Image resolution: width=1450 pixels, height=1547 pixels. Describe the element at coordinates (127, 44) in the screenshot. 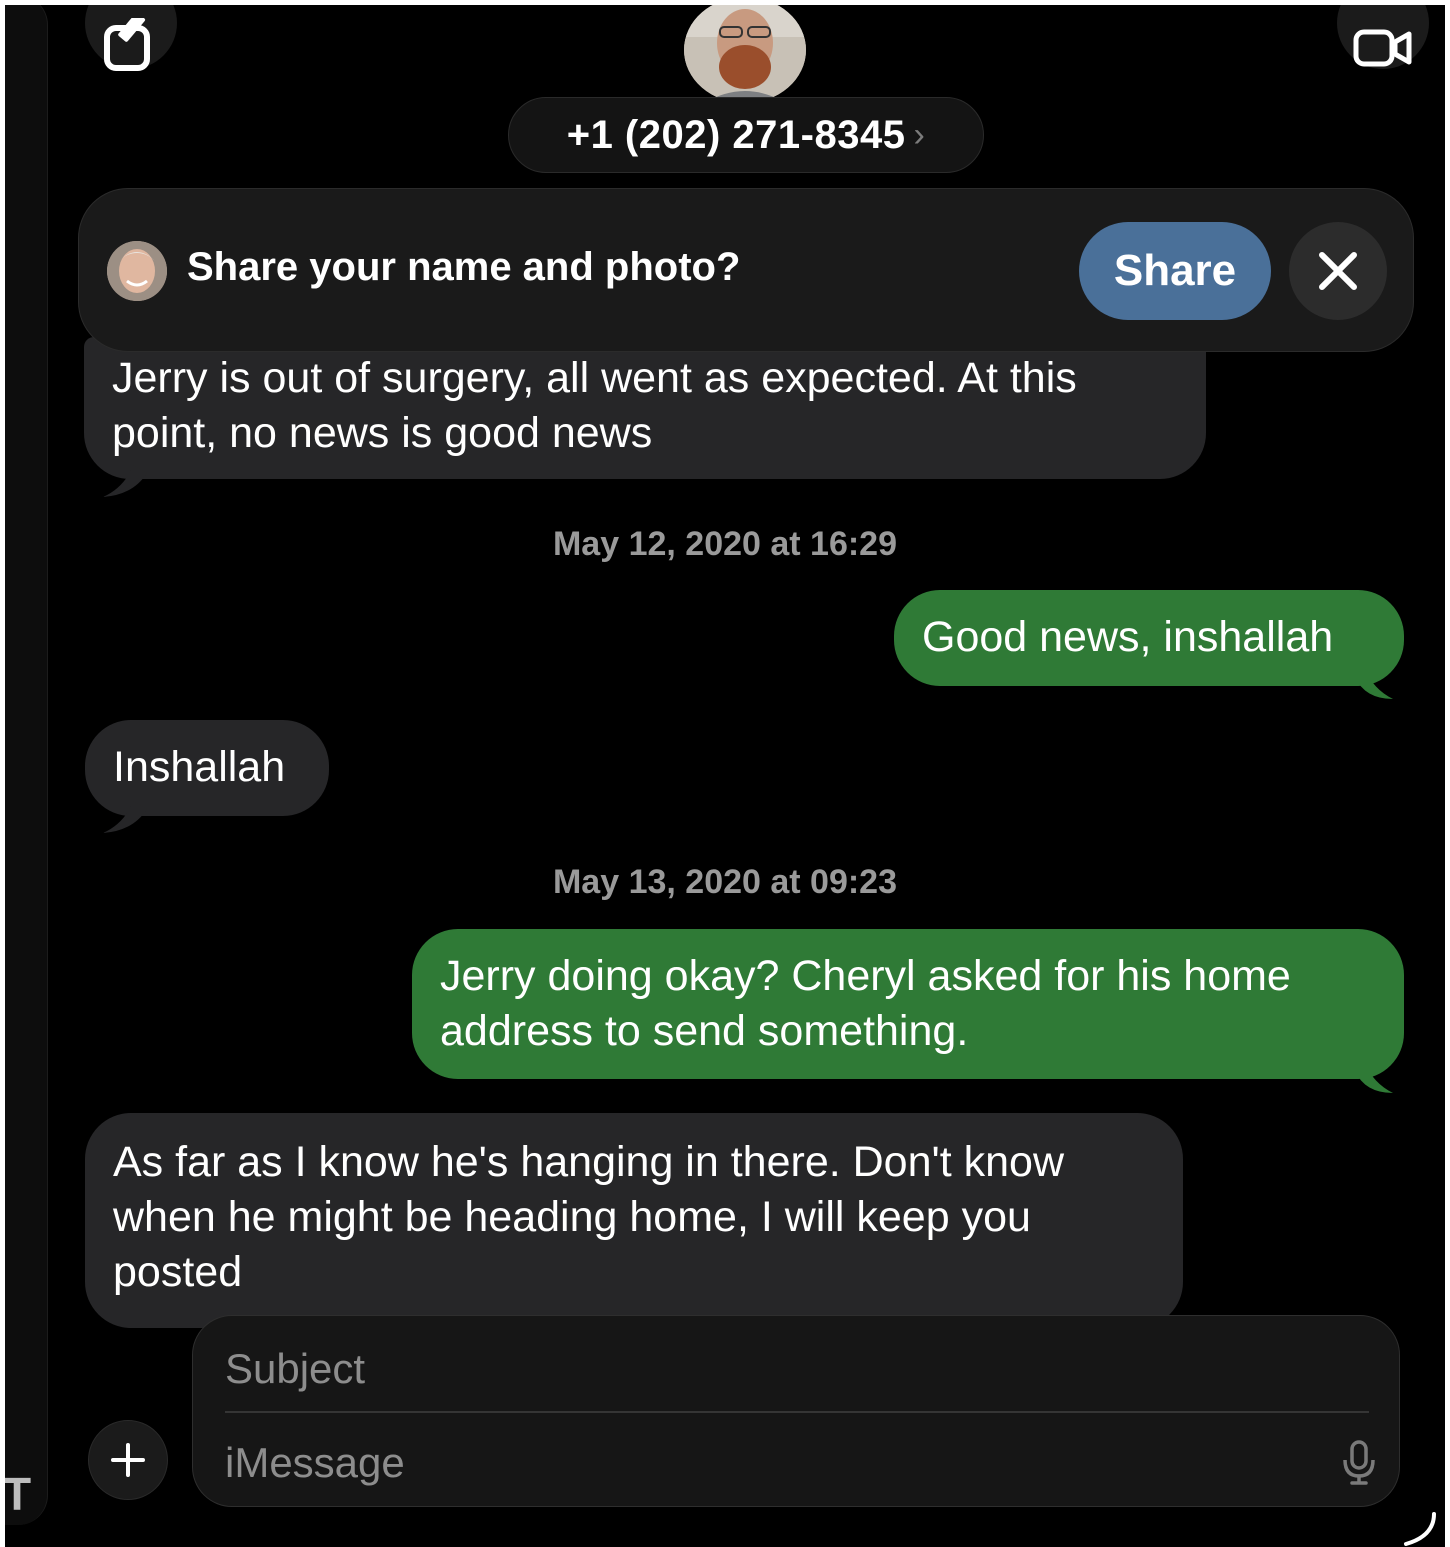

I see `compose-icon` at that location.